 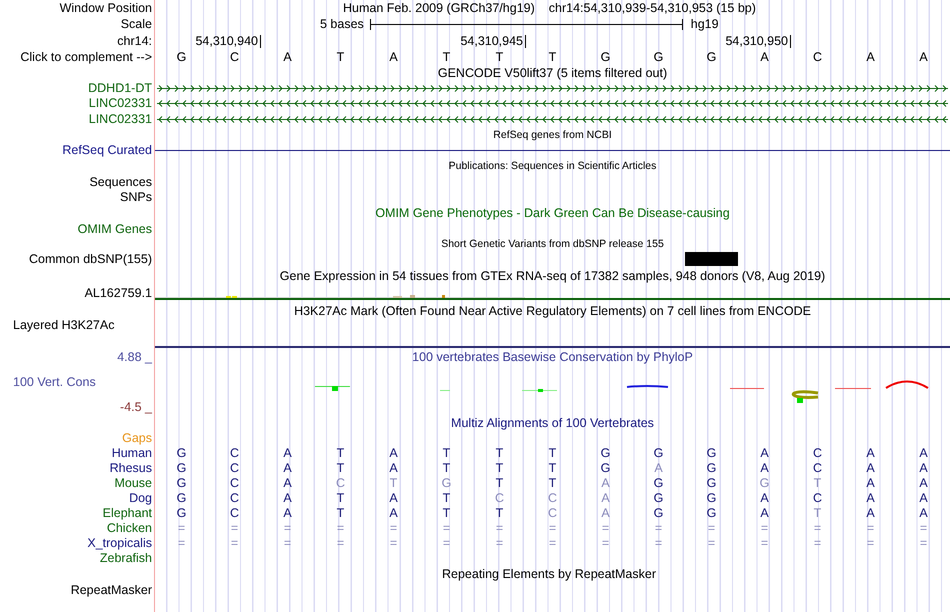 I want to click on track-label: Chicken, so click(x=129, y=528).